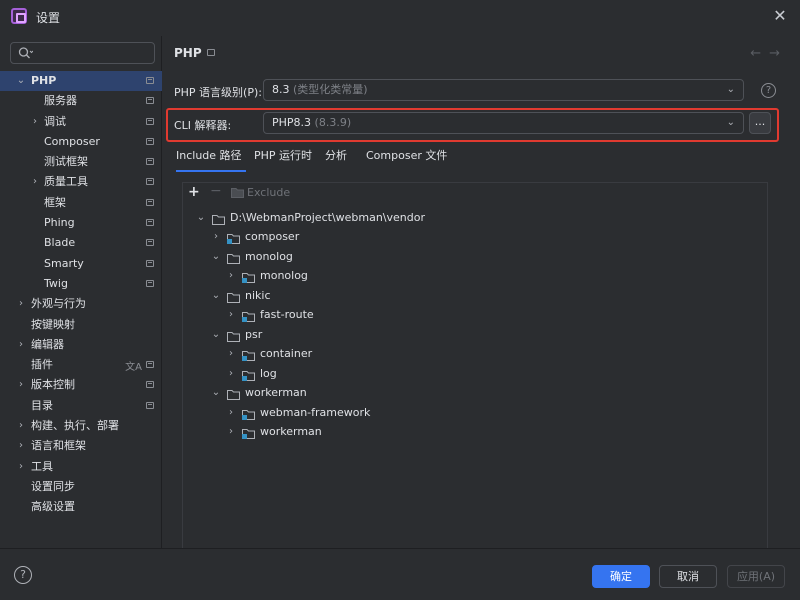 Image resolution: width=800 pixels, height=600 pixels. I want to click on tree-row: › composer, so click(475, 236).